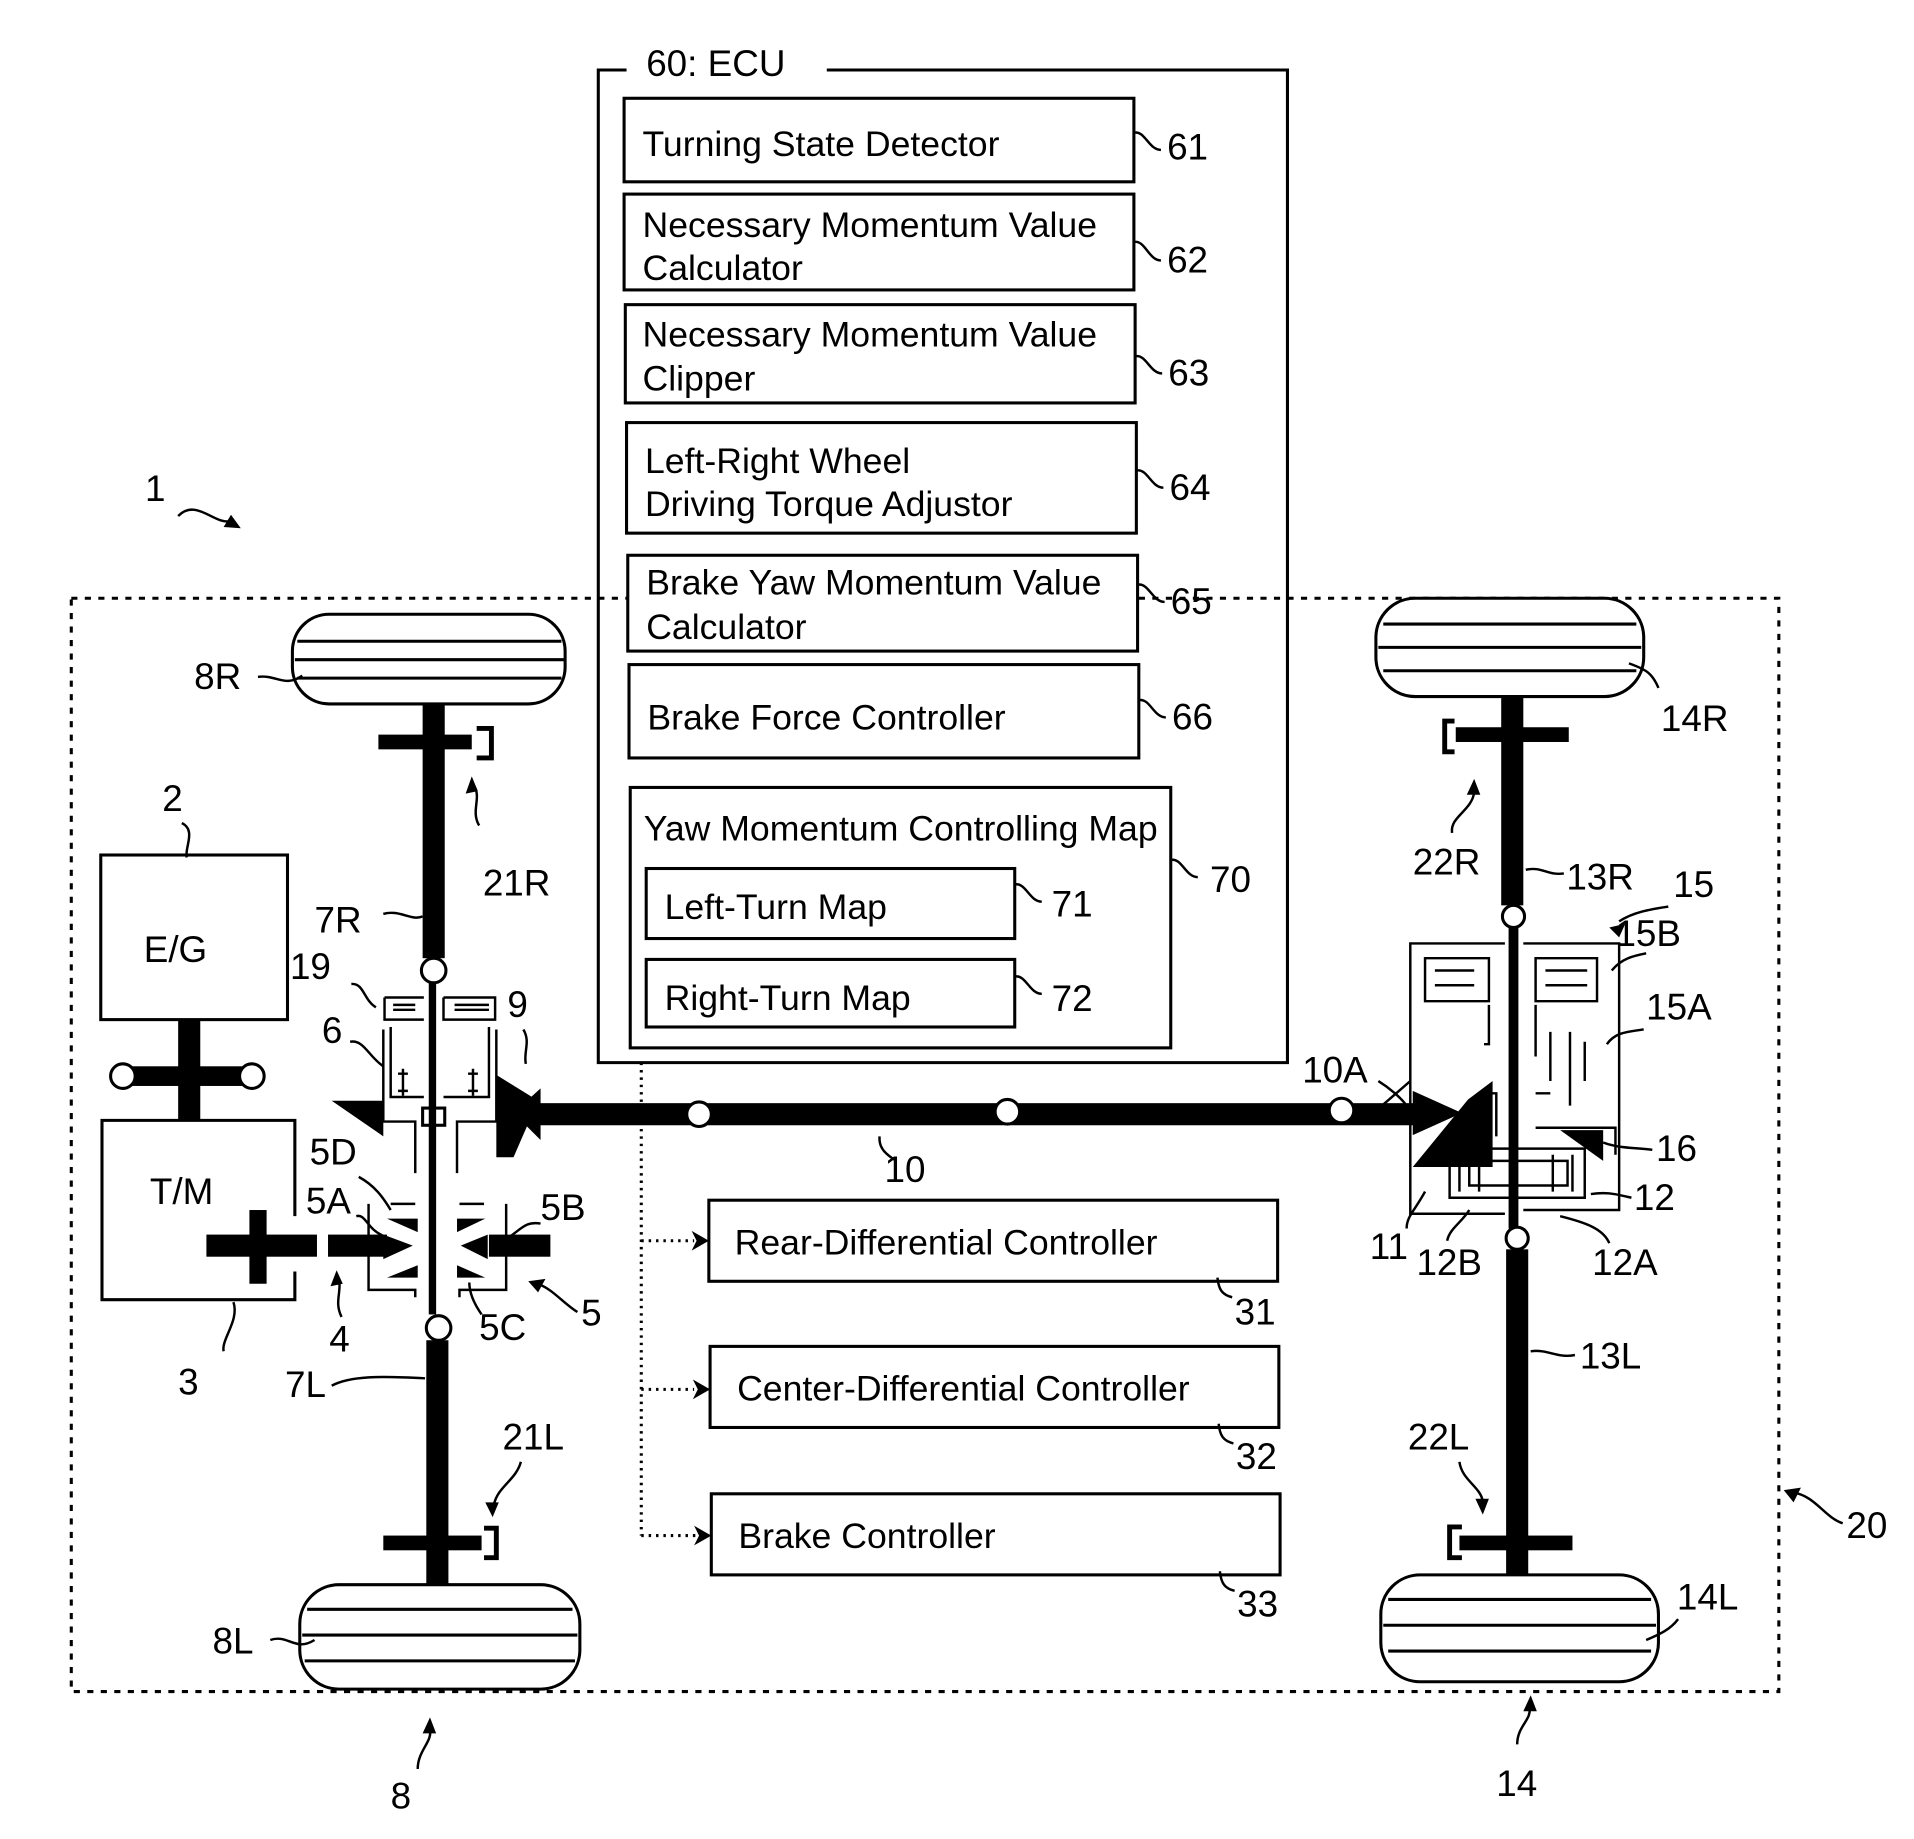 The image size is (1914, 1839). I want to click on leader-7R, so click(403, 915).